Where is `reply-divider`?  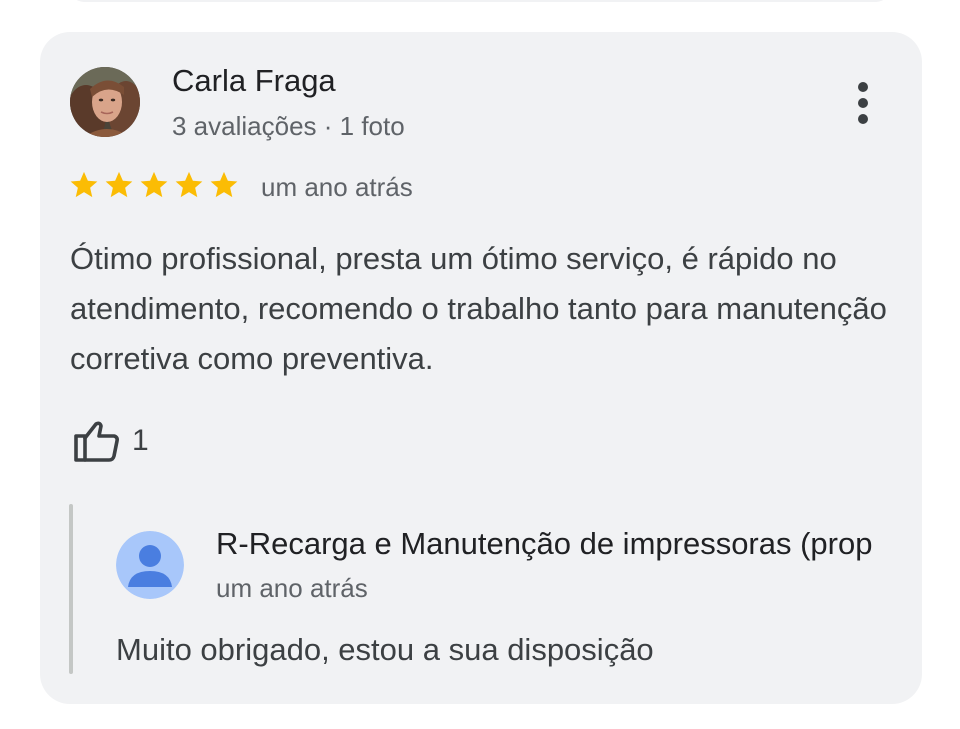
reply-divider is located at coordinates (71, 589).